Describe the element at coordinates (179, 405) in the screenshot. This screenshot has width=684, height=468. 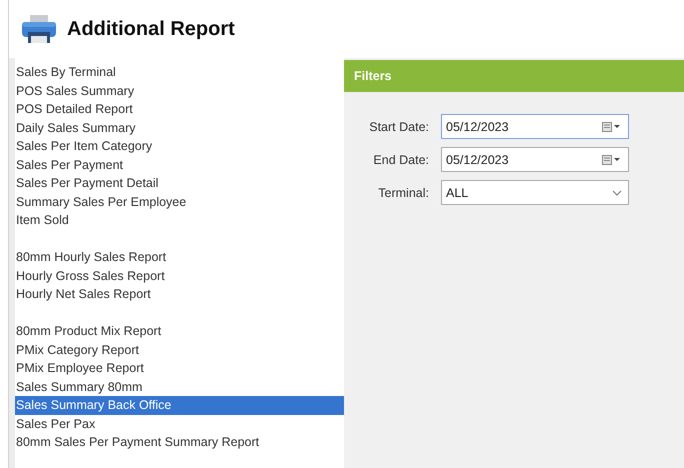
I see `report-item: Sales Summary Back Office` at that location.